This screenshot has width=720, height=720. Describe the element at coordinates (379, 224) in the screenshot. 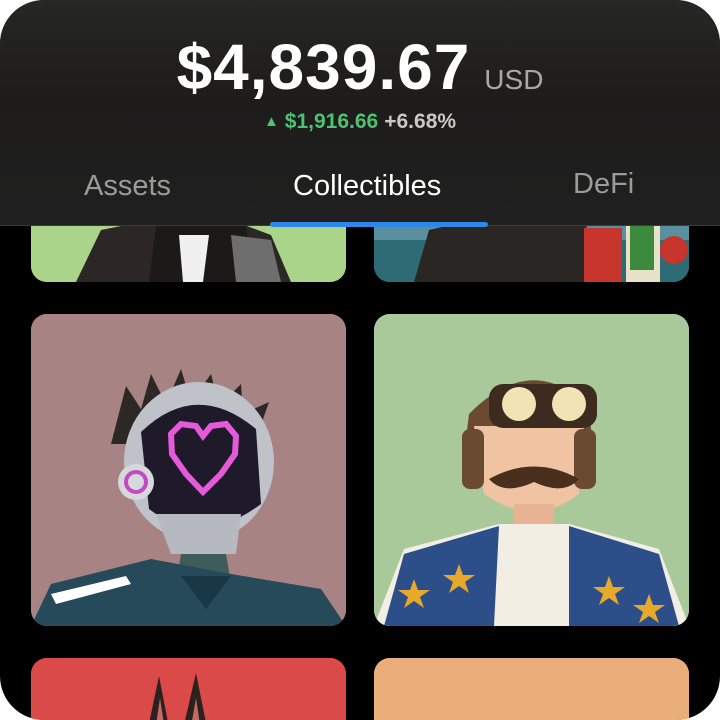

I see `active-tab-indicator` at that location.